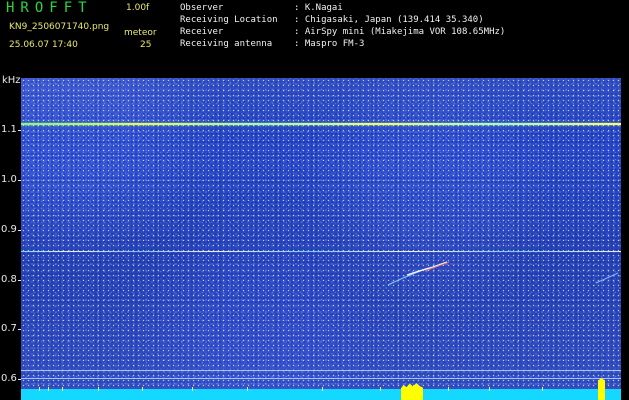 The width and height of the screenshot is (629, 400). I want to click on timestamp: 25.06.07 17:40, so click(43, 45).